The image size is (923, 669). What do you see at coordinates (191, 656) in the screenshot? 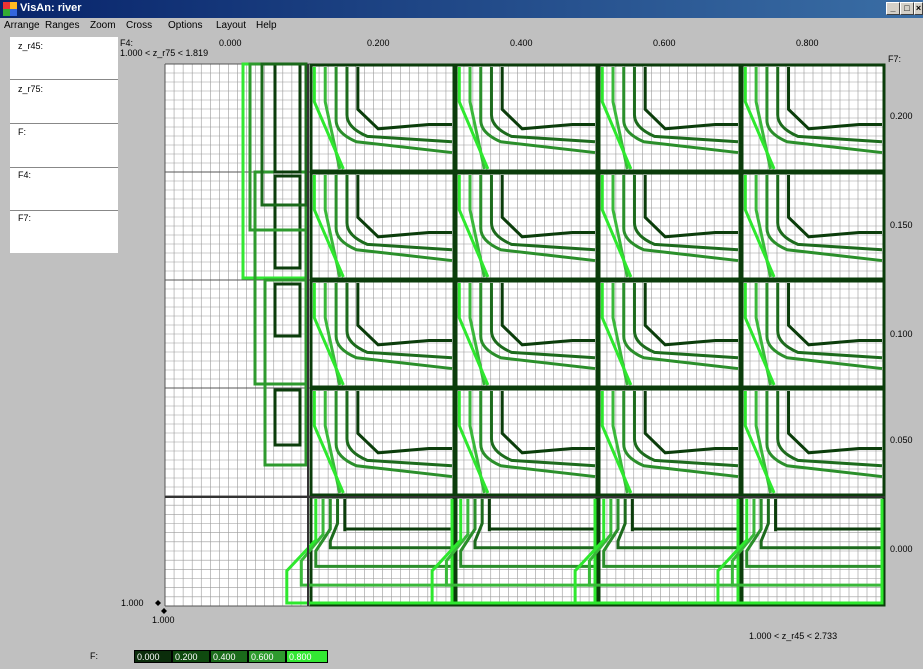
I see `legend-item: 0.200` at bounding box center [191, 656].